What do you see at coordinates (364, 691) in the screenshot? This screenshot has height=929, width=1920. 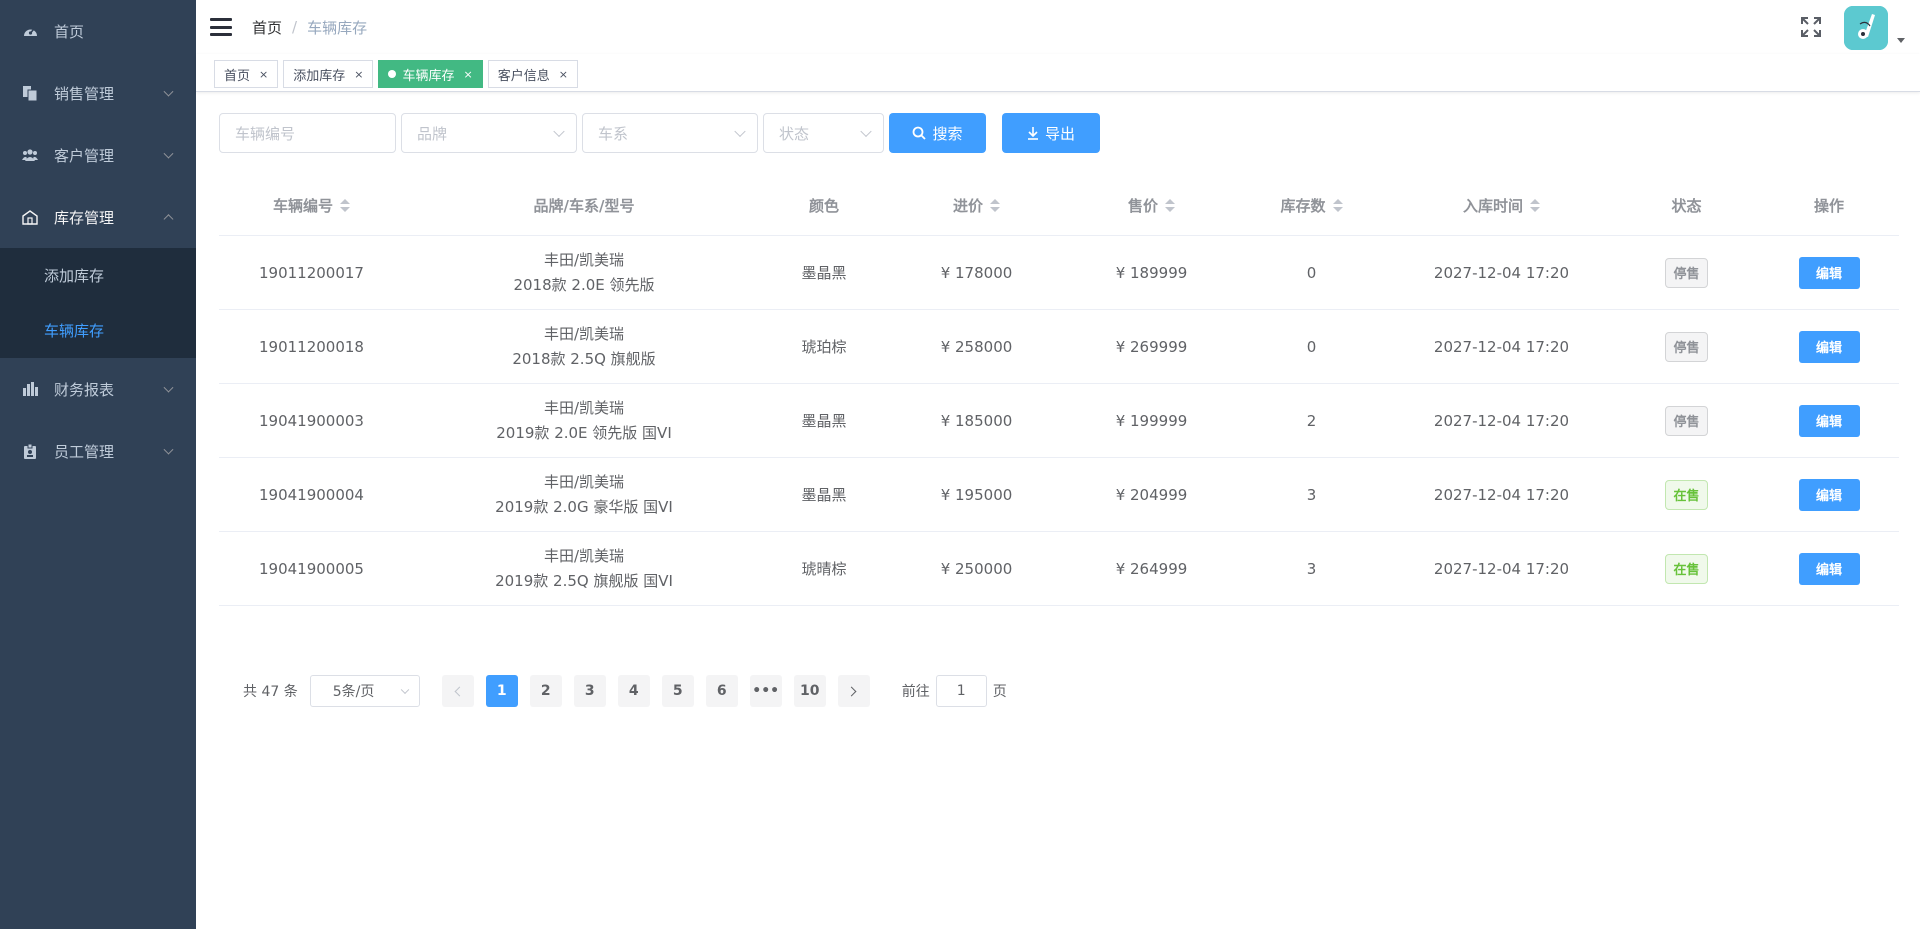 I see `page-size-select: 5条/页` at bounding box center [364, 691].